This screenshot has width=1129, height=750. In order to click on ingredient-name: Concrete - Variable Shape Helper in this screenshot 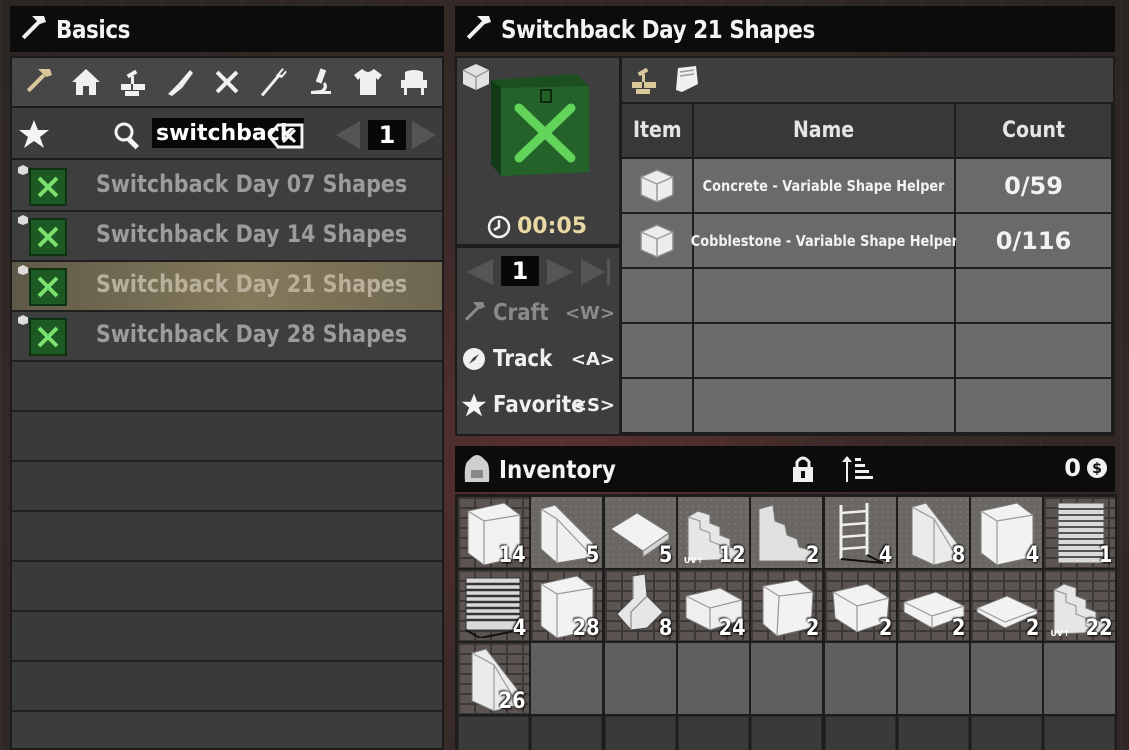, I will do `click(824, 185)`.